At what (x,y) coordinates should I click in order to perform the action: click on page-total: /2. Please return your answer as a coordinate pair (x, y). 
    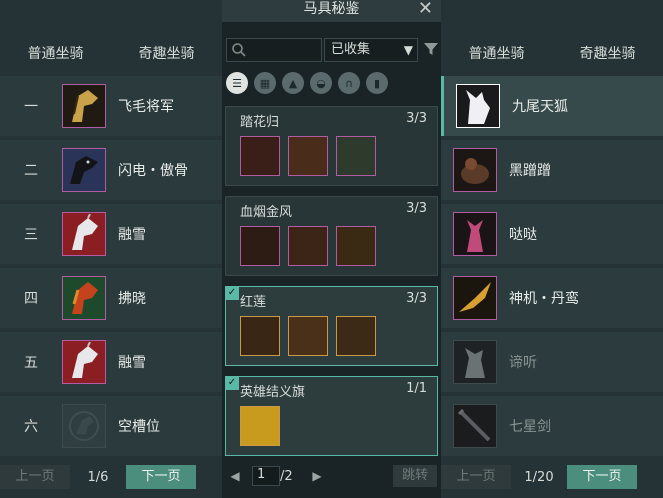
    Looking at the image, I should click on (286, 476).